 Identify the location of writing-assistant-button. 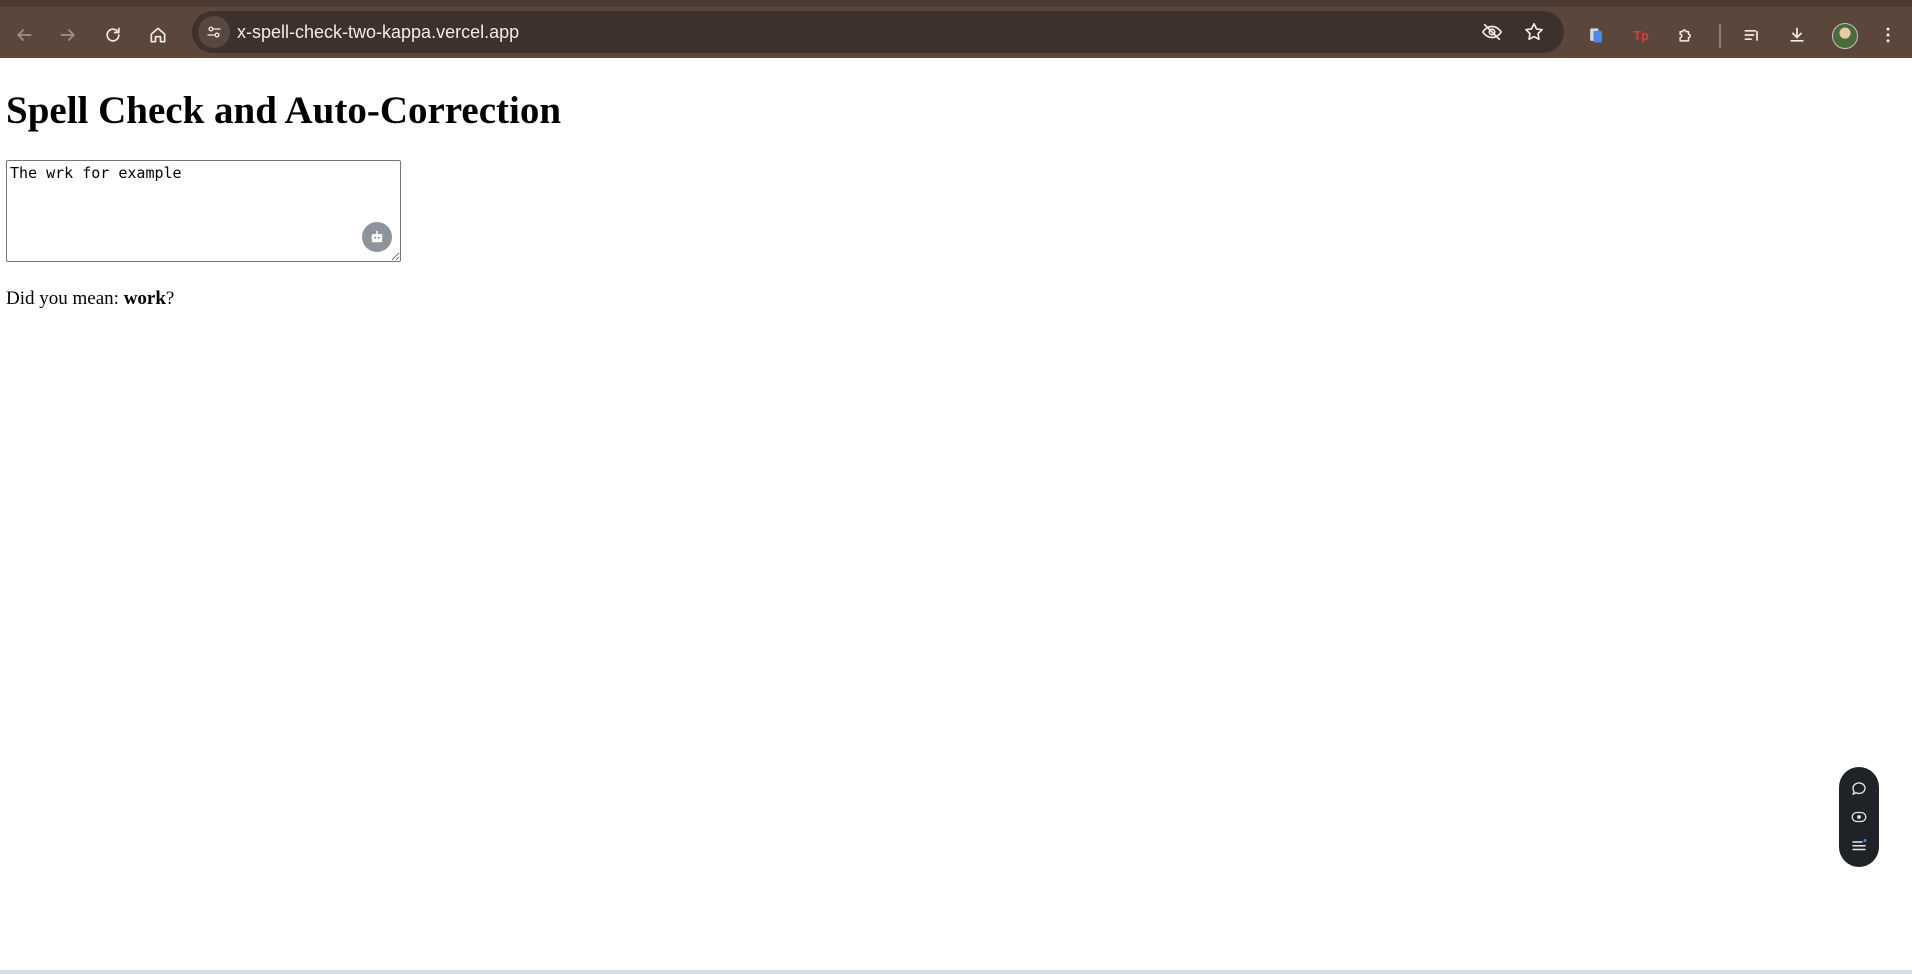
(377, 237).